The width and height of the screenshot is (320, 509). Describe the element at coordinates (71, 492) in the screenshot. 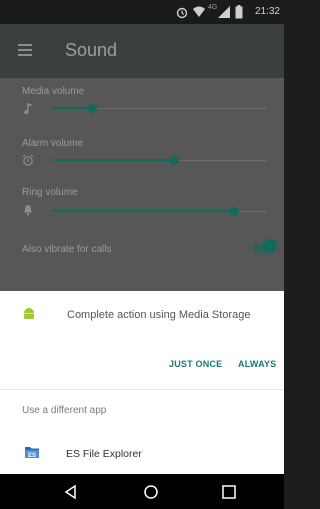

I see `back-icon` at that location.